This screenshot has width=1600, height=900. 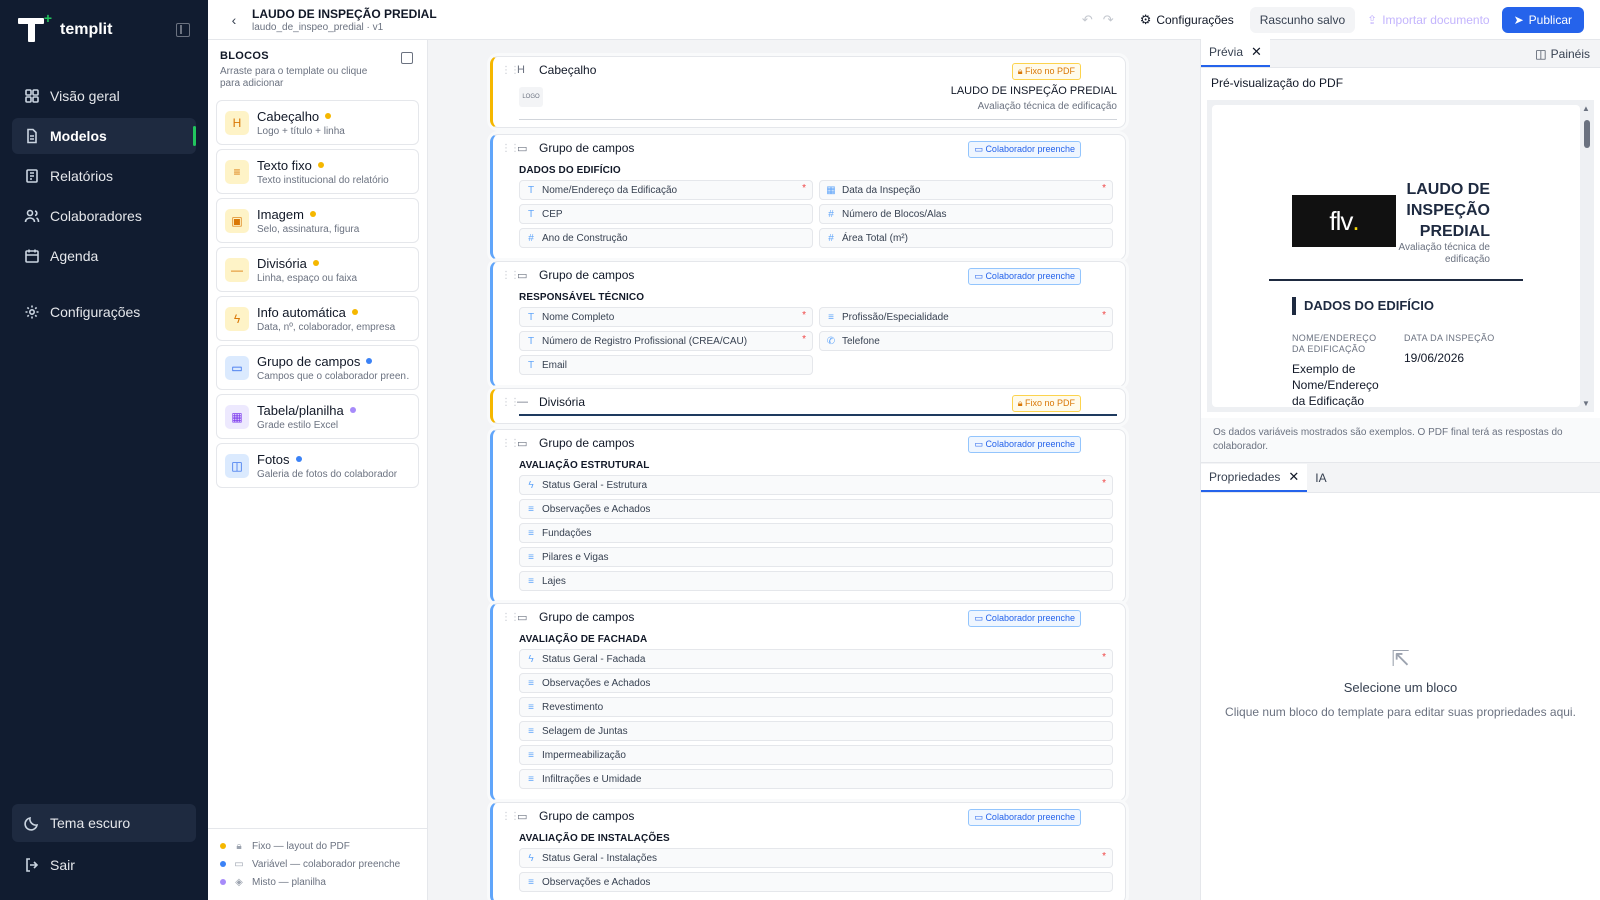 What do you see at coordinates (816, 659) in the screenshot?
I see `field-chip: ϟ Status Geral - Fachada *` at bounding box center [816, 659].